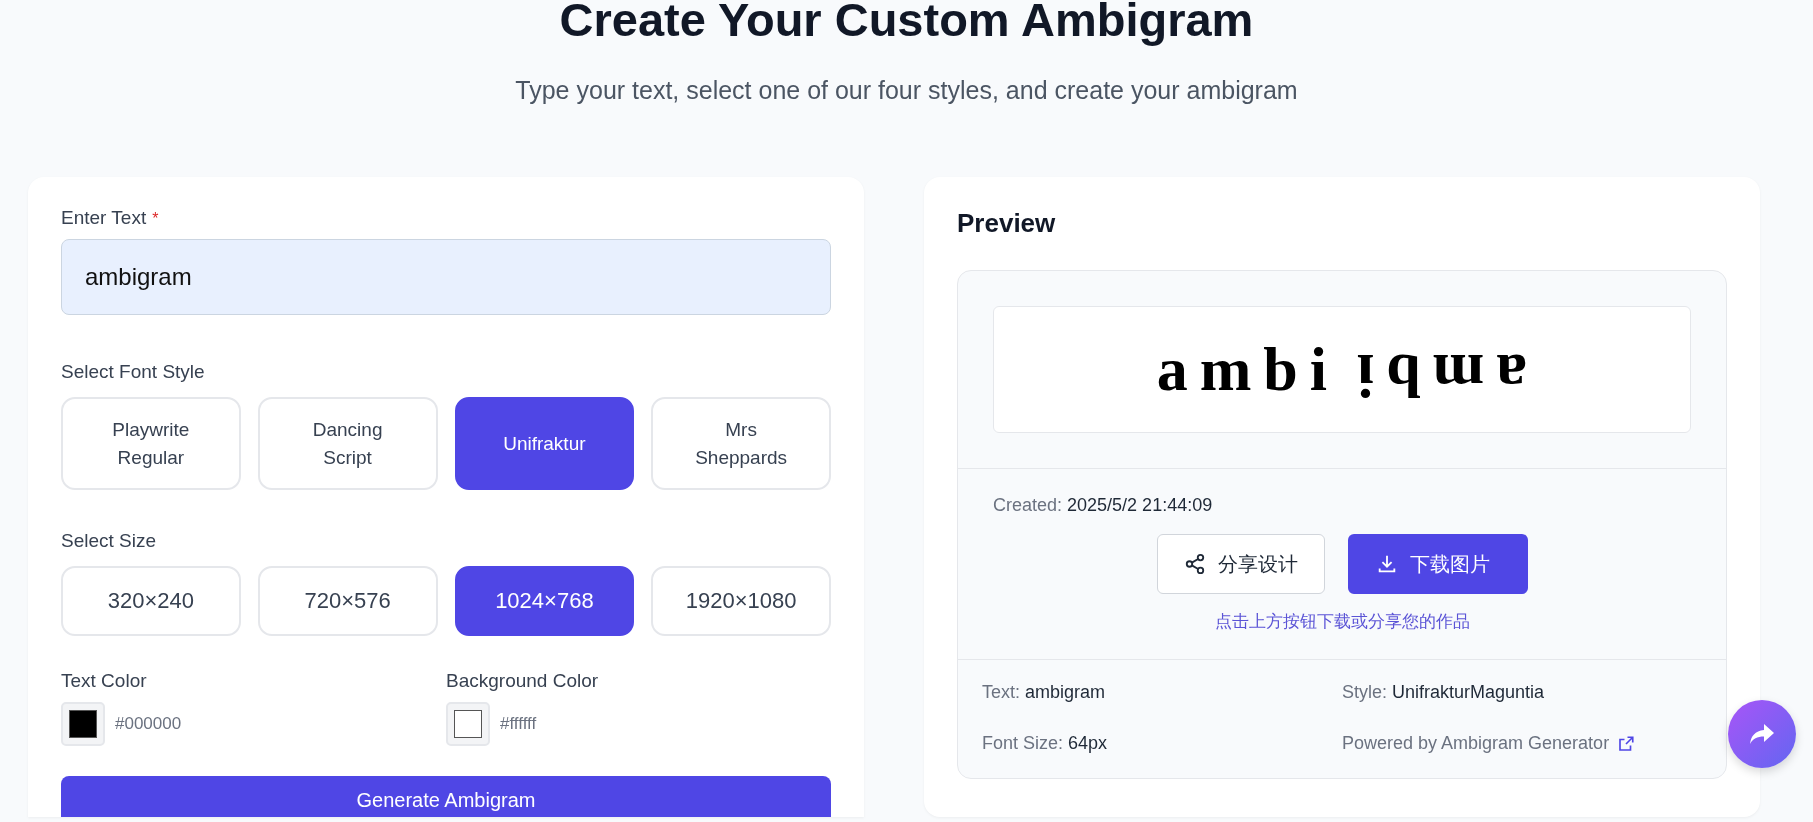  What do you see at coordinates (151, 443) in the screenshot?
I see `font-style-option: Playwrite Regular` at bounding box center [151, 443].